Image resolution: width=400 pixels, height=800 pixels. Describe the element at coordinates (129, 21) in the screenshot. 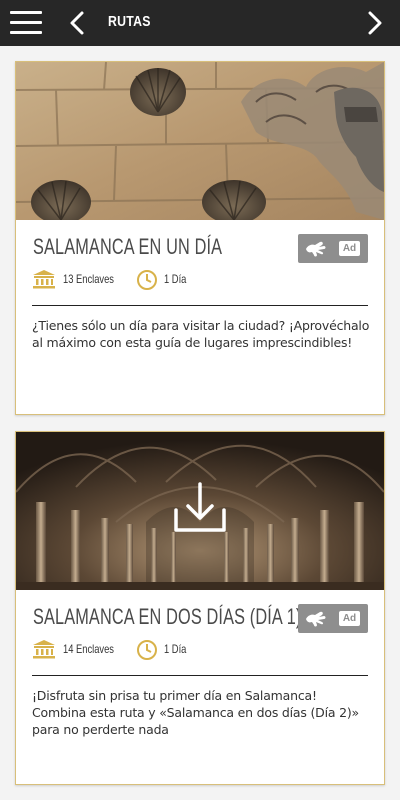

I see `page-title: RUTAS` at that location.